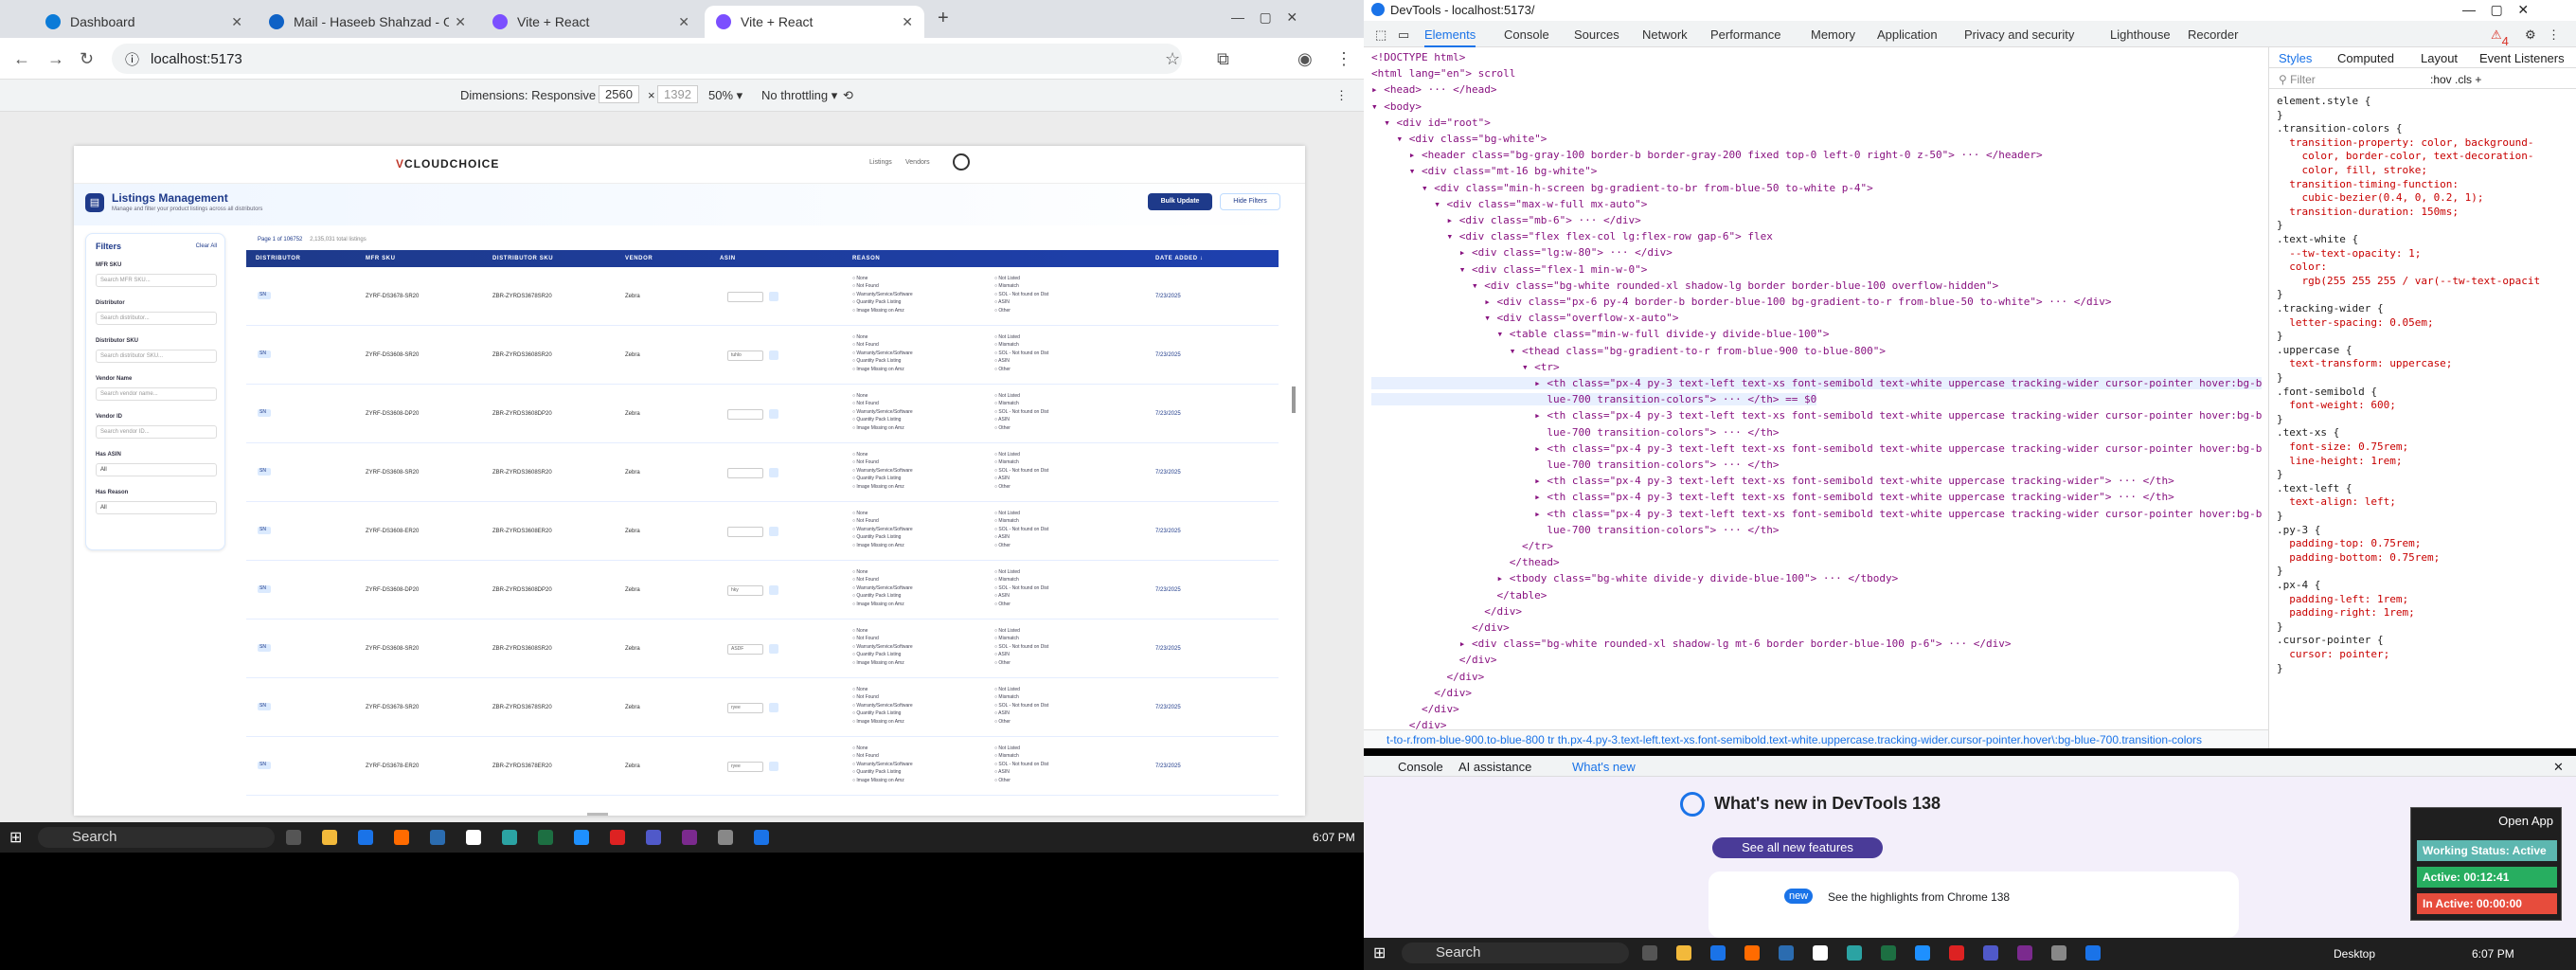  I want to click on tab-styles: Styles, so click(2295, 58).